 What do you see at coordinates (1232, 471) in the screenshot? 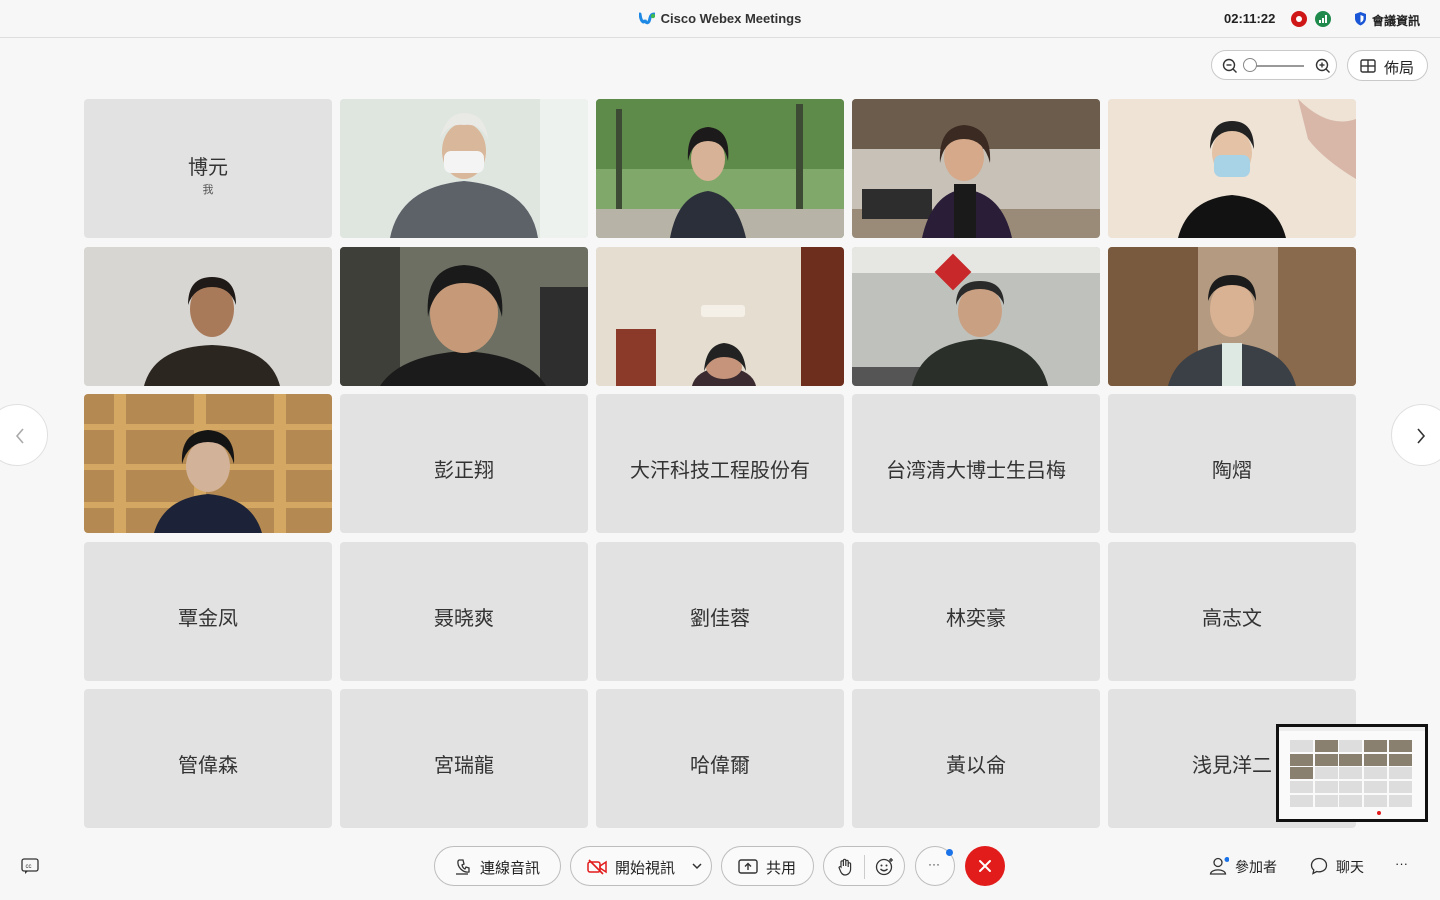
I see `participant-name: 陶熠` at bounding box center [1232, 471].